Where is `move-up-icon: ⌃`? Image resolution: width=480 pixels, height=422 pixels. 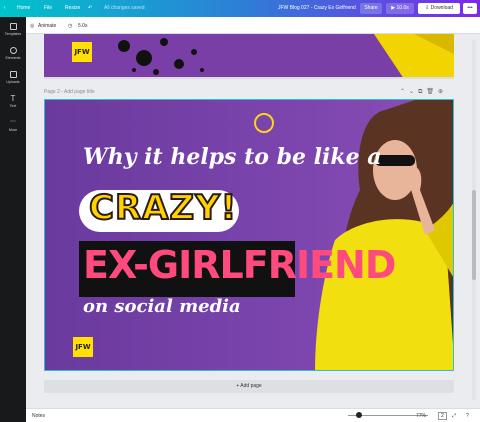 move-up-icon: ⌃ is located at coordinates (404, 92).